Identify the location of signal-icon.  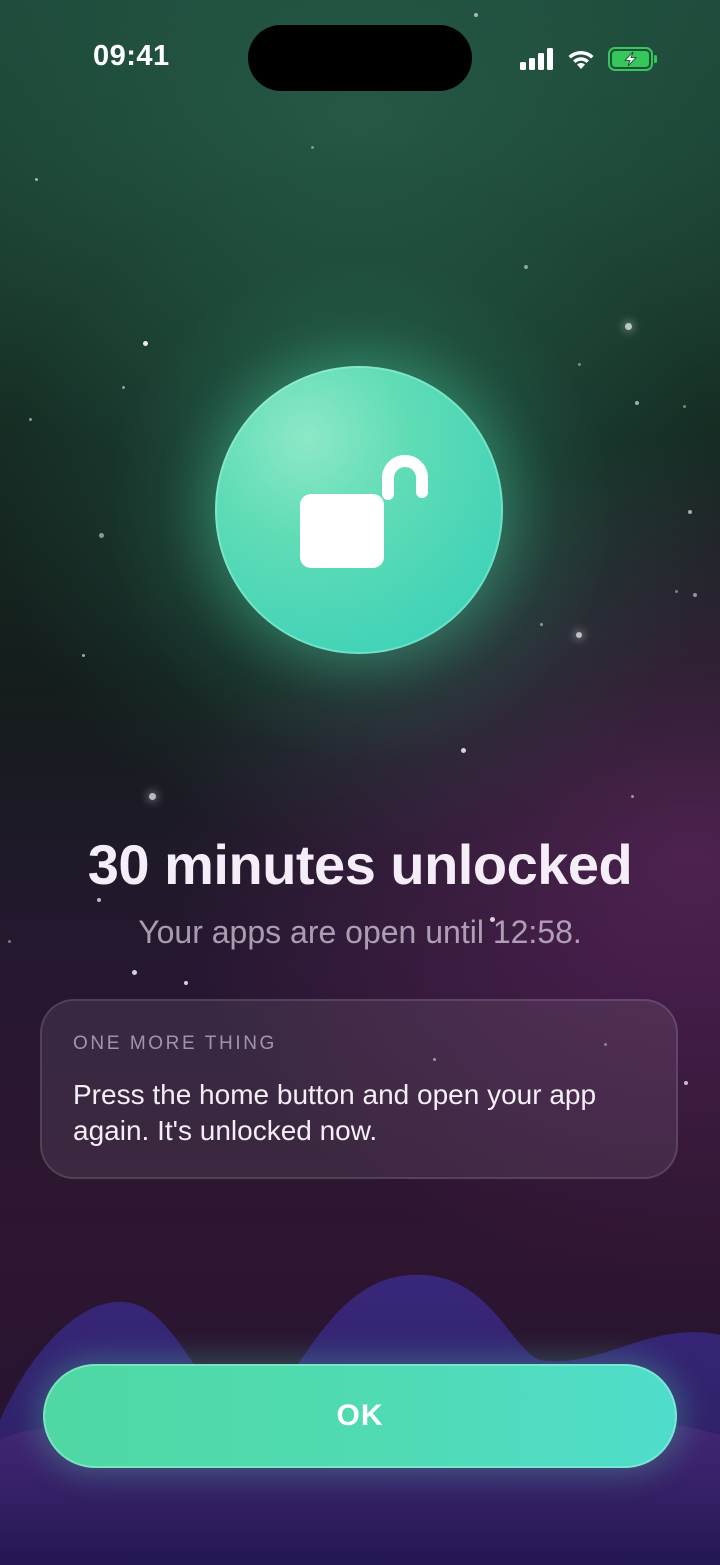
(536, 59).